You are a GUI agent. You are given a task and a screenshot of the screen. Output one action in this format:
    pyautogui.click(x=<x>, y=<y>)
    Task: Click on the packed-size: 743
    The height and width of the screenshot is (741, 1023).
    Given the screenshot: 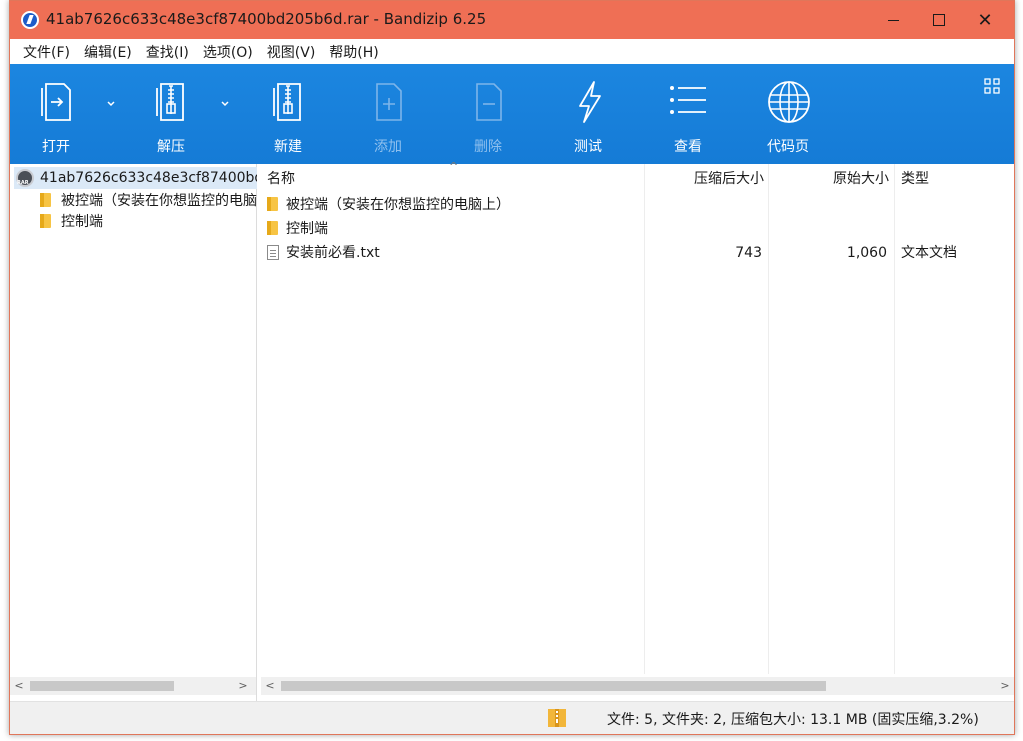 What is the action you would take?
    pyautogui.click(x=748, y=253)
    